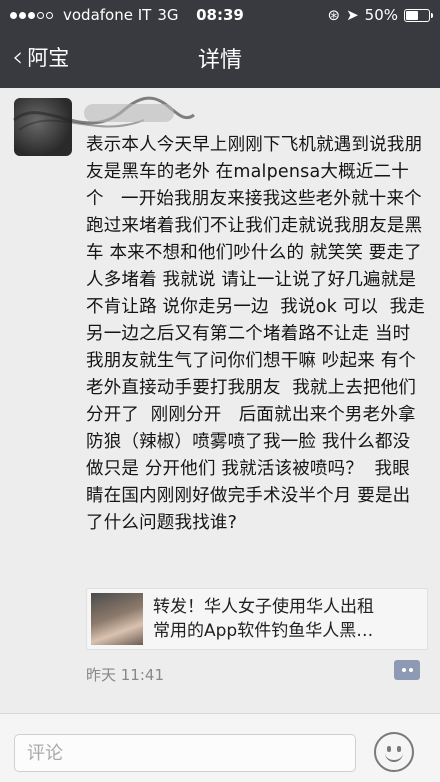  I want to click on comment-bar: 评论, so click(220, 747).